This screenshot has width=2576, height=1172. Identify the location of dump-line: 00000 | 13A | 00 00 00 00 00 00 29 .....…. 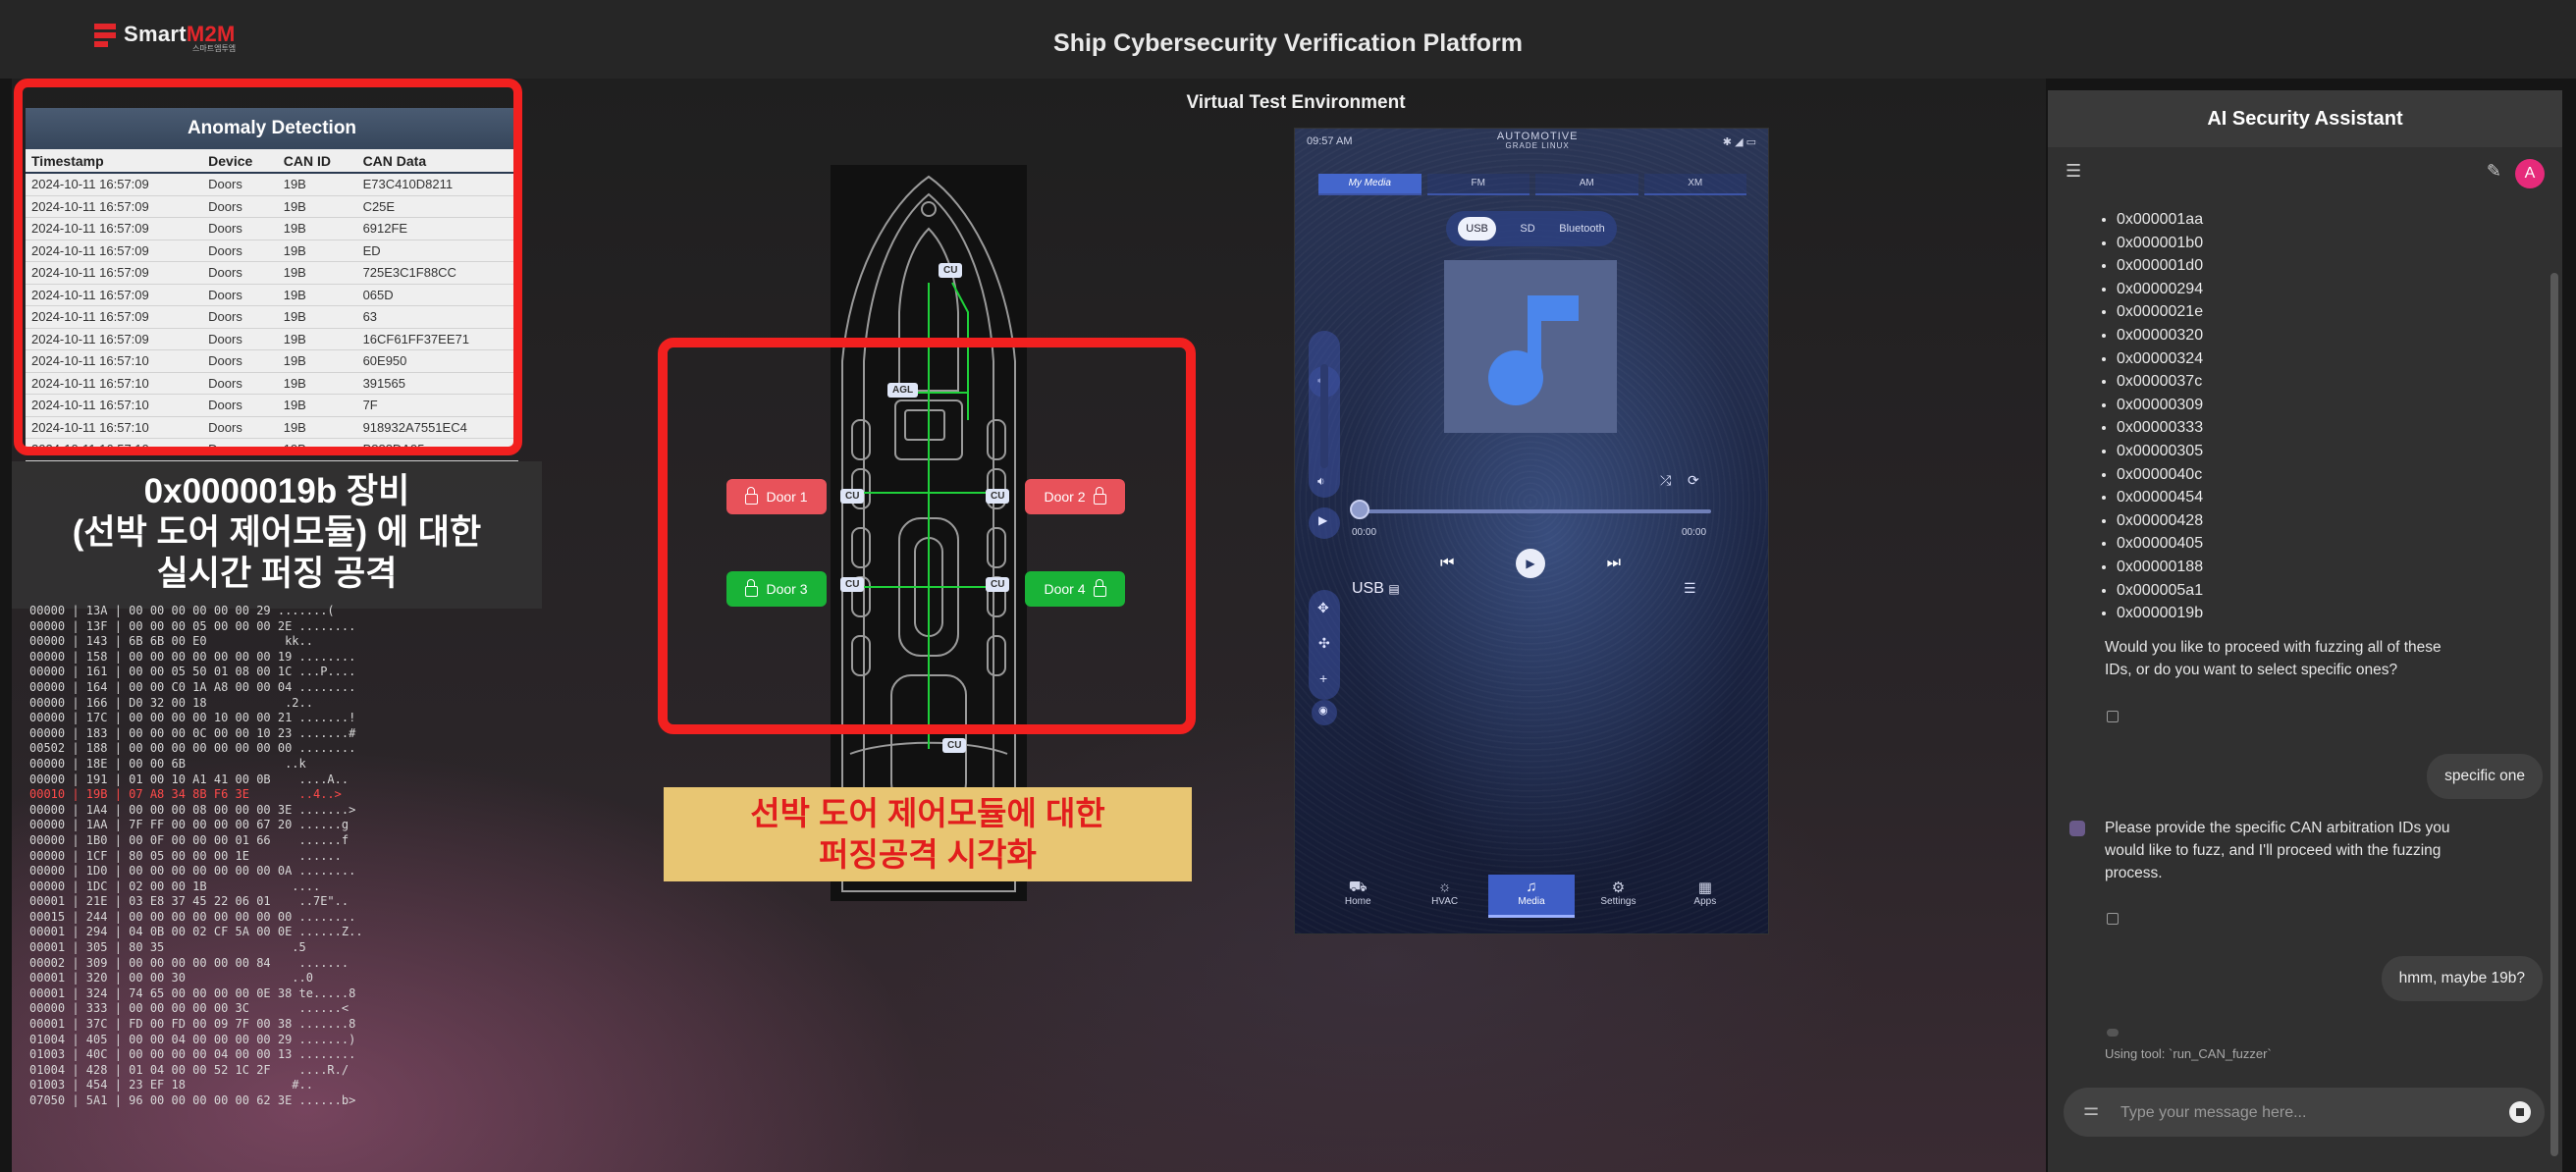
(182, 610).